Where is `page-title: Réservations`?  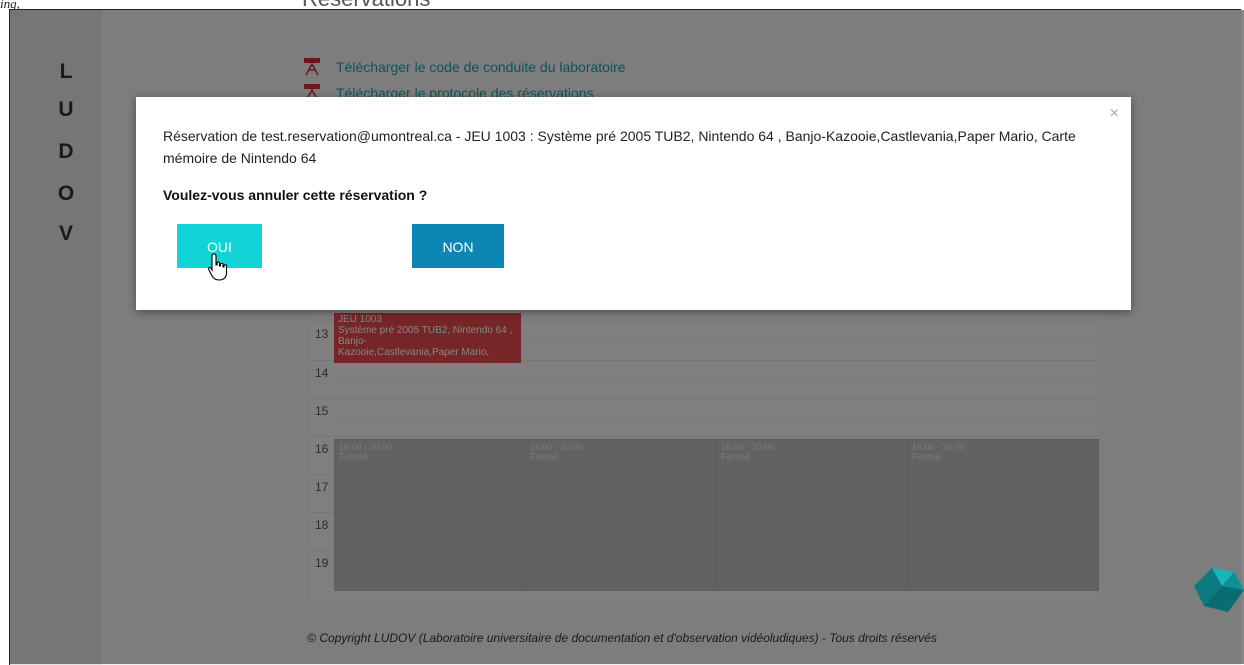
page-title: Réservations is located at coordinates (366, 4).